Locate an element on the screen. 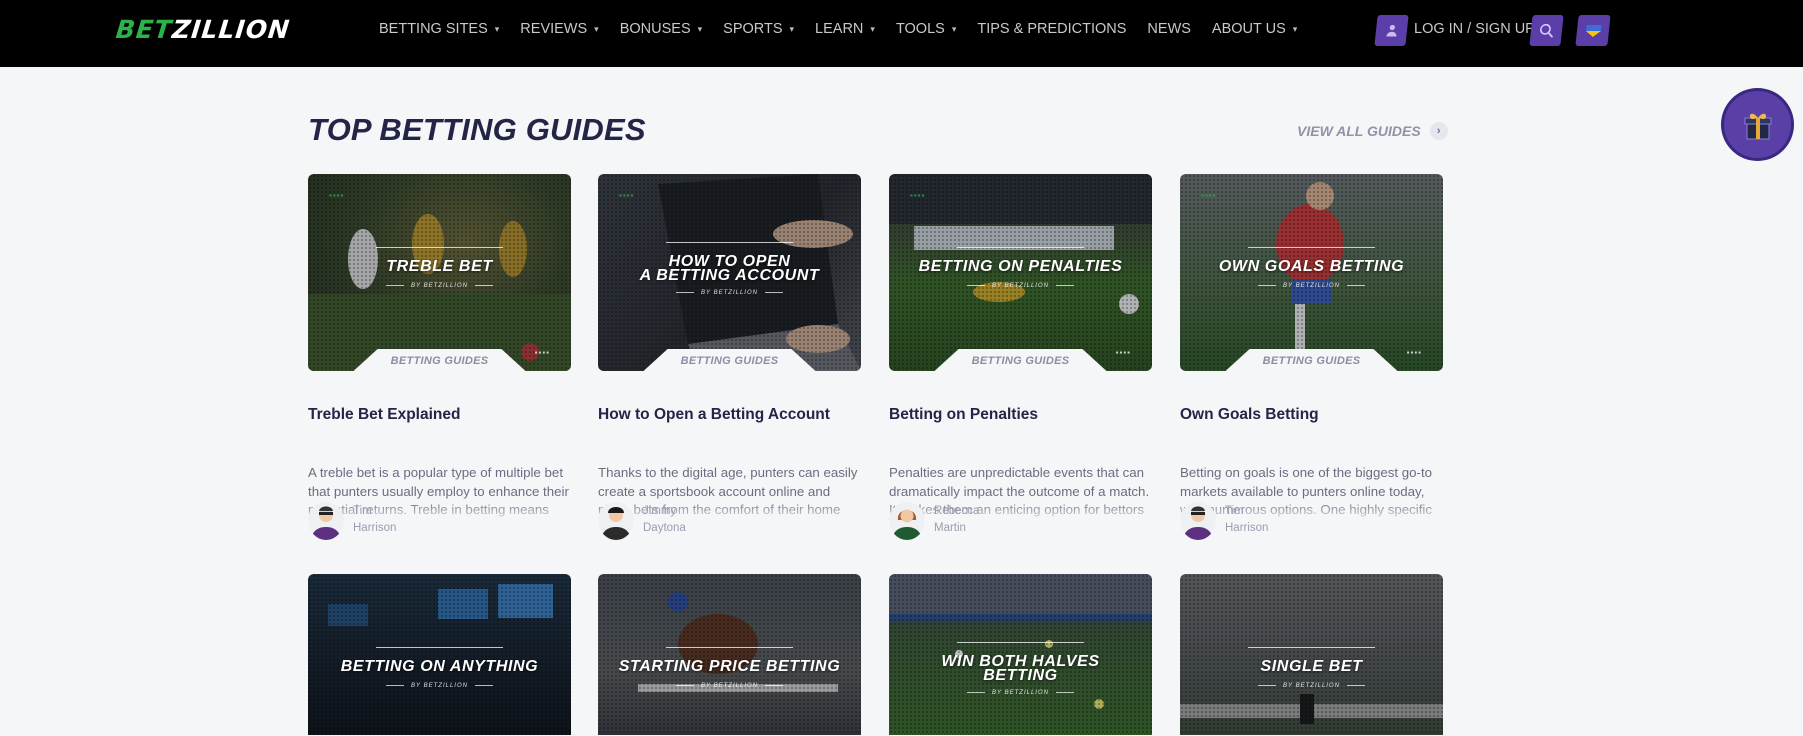 The image size is (1803, 736). search-icon is located at coordinates (1546, 30).